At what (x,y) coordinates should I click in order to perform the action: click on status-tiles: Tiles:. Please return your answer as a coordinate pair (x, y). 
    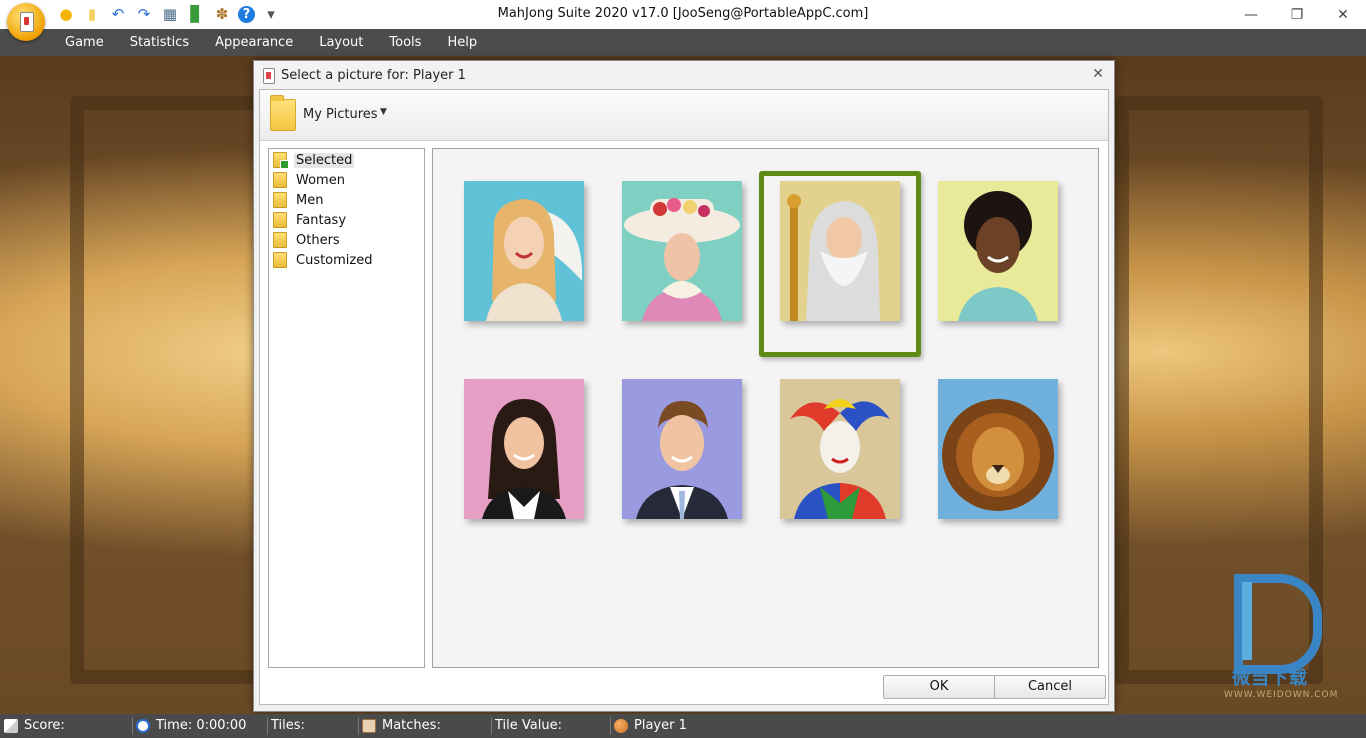
    Looking at the image, I should click on (286, 726).